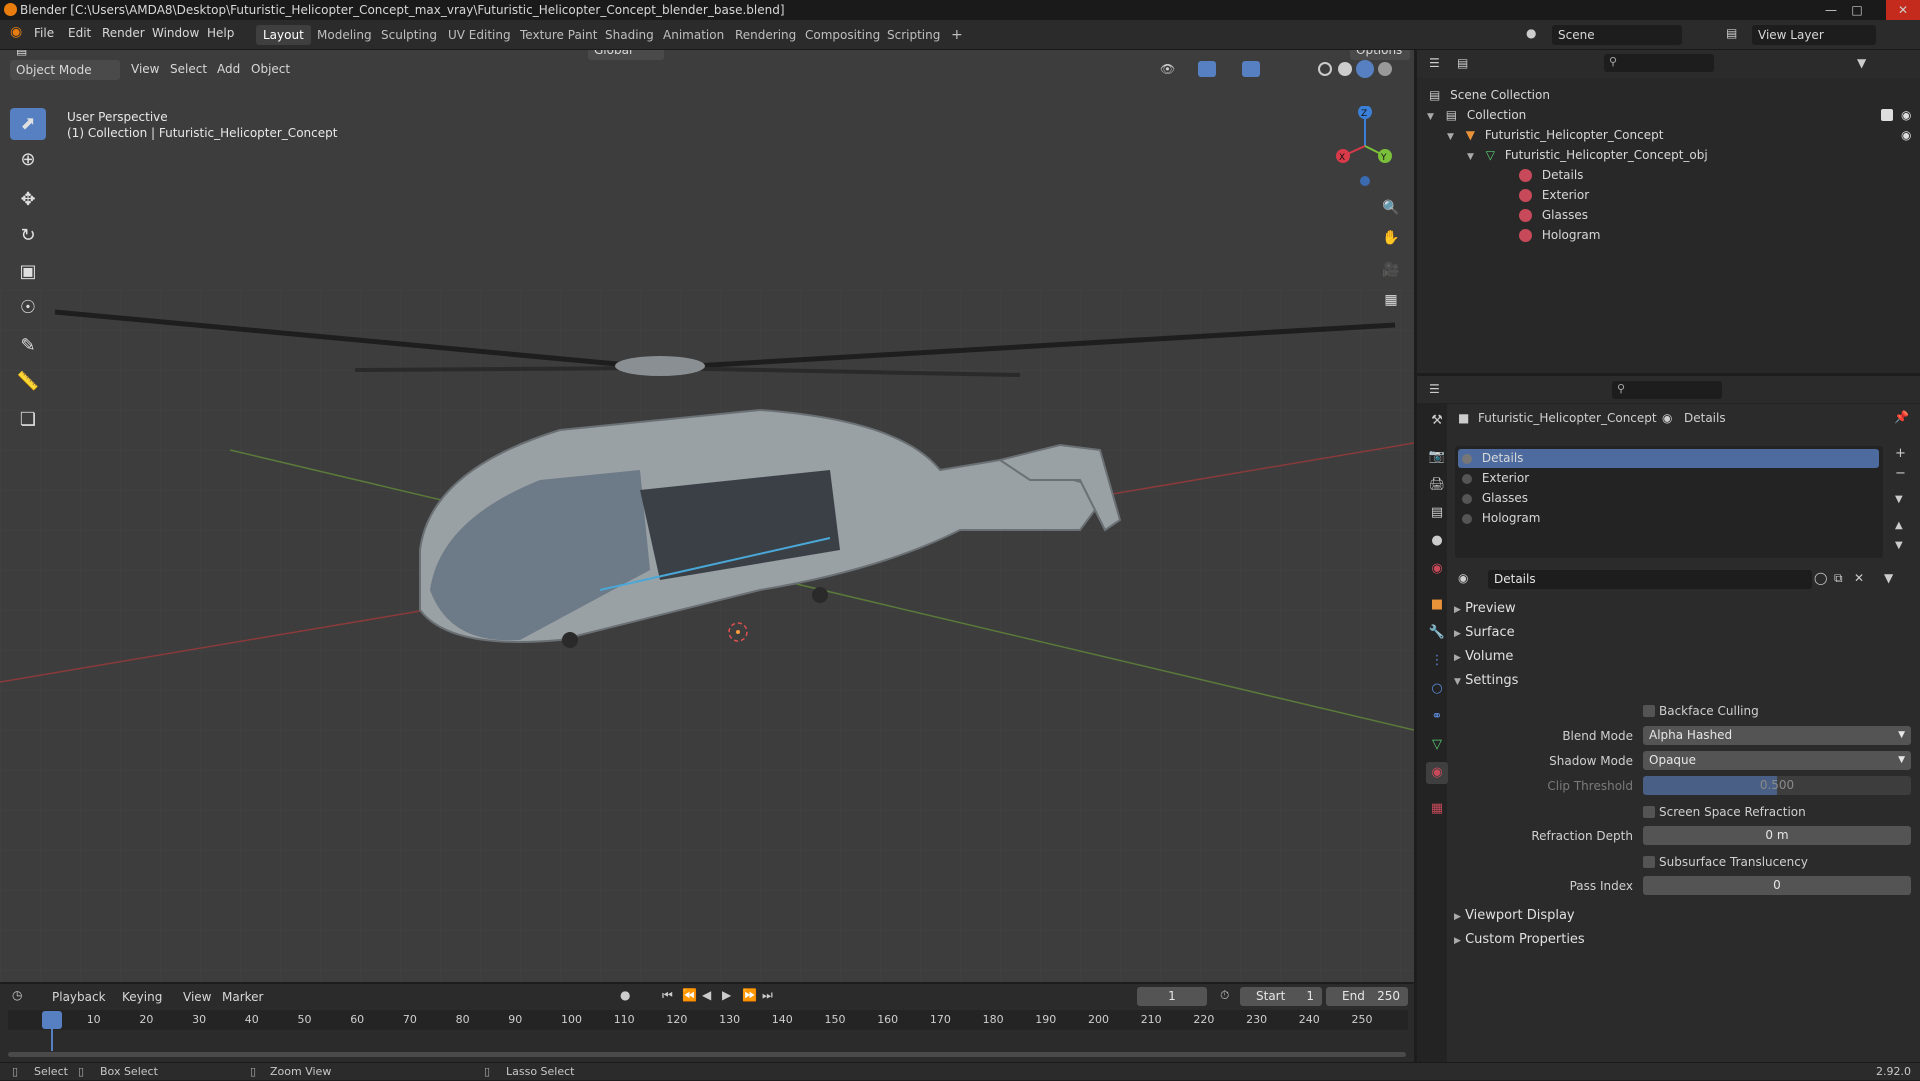  I want to click on view-layer-selector: View Layer, so click(1814, 35).